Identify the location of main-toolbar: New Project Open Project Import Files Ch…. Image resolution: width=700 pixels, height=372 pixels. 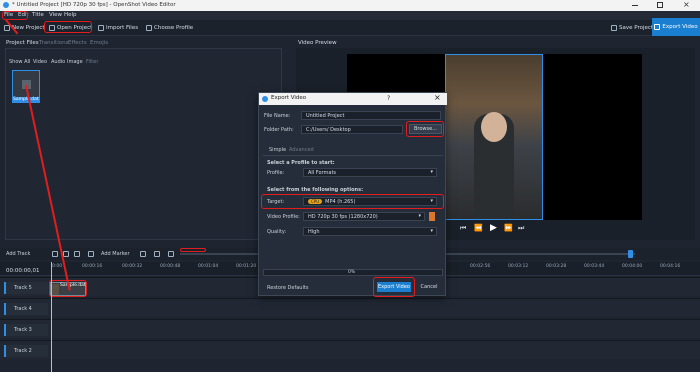
(350, 28).